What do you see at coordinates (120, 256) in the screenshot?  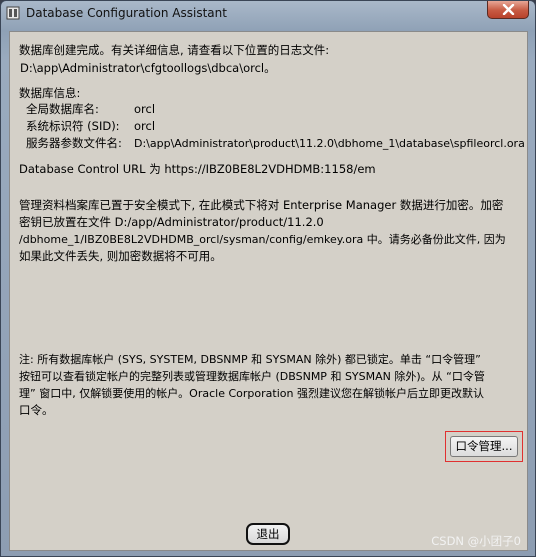 I see `security-line-4: 如果此文件丢失, 则加密数据将不可用。` at bounding box center [120, 256].